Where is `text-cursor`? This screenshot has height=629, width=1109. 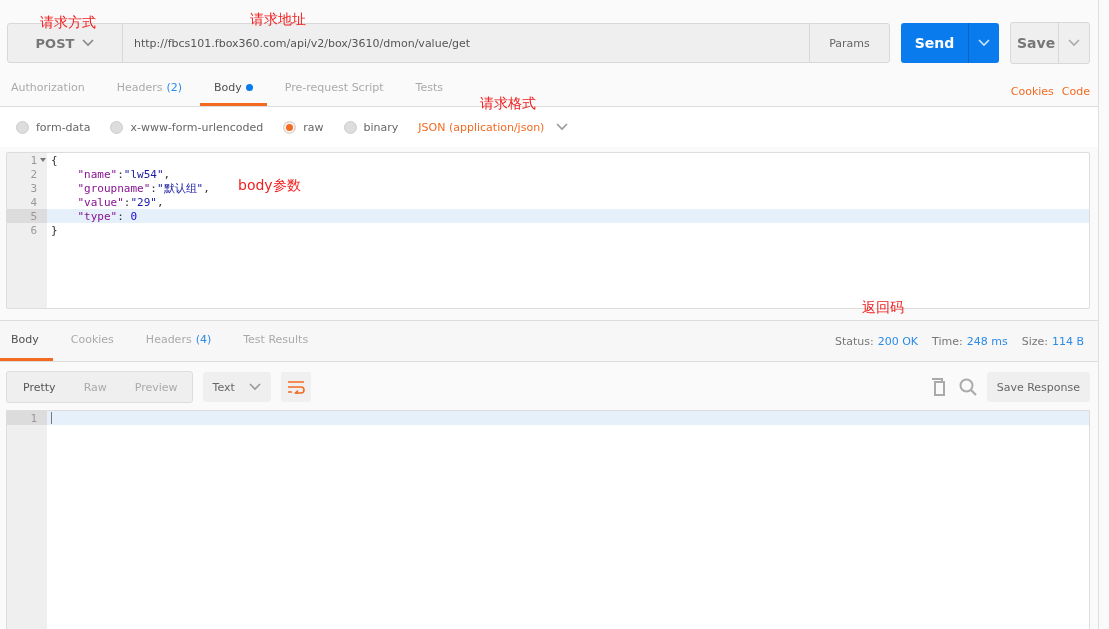
text-cursor is located at coordinates (51, 418).